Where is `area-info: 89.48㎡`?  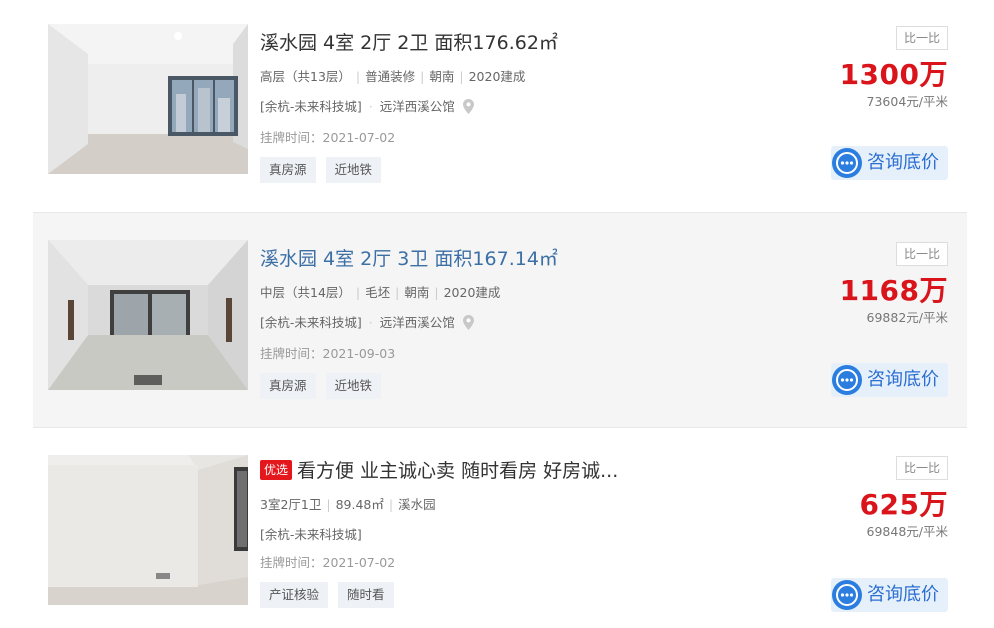 area-info: 89.48㎡ is located at coordinates (359, 504).